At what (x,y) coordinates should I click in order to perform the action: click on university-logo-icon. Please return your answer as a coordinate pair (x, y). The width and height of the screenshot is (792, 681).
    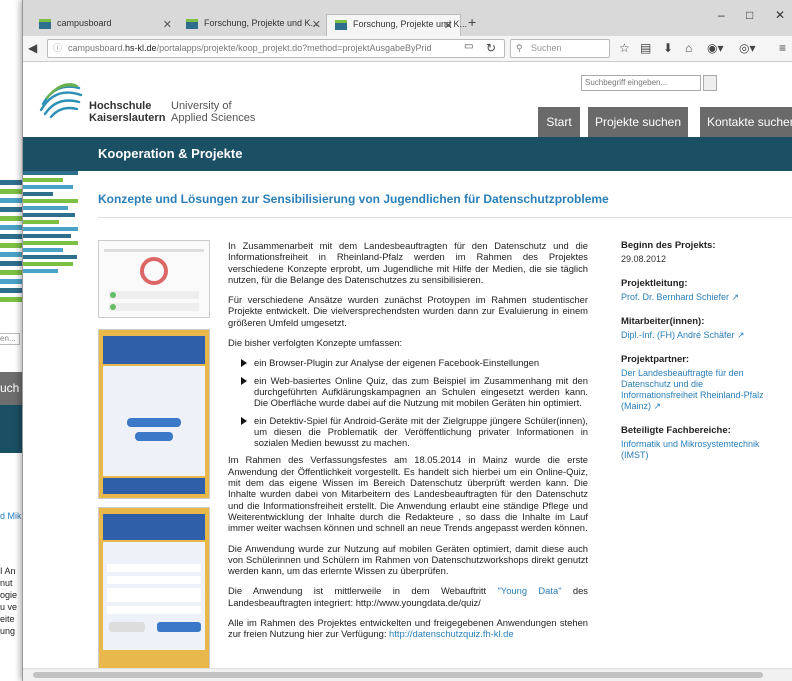
    Looking at the image, I should click on (61, 101).